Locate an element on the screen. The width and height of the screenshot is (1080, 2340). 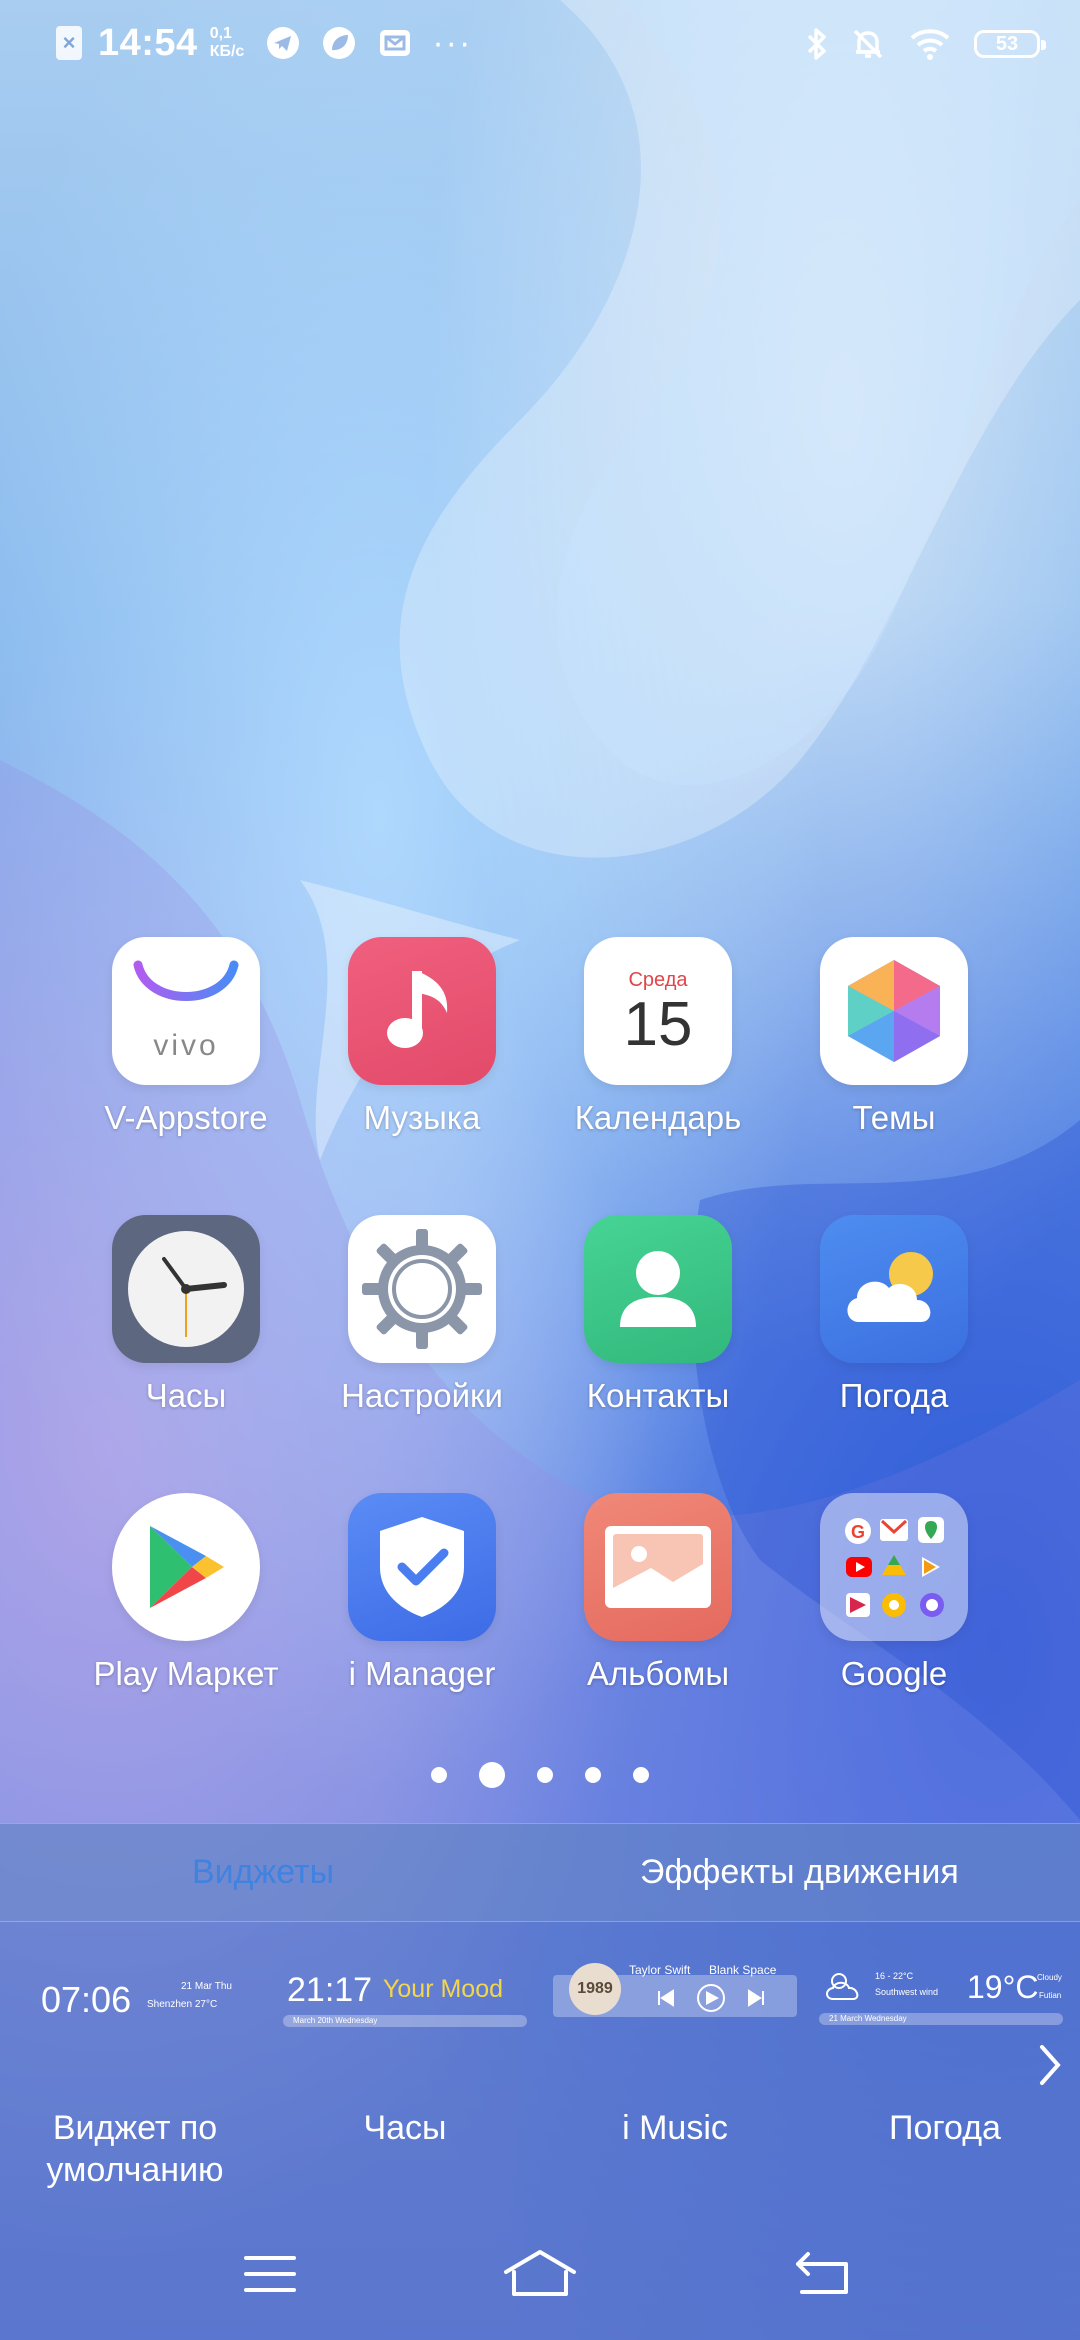
bluetooth-icon is located at coordinates (816, 44).